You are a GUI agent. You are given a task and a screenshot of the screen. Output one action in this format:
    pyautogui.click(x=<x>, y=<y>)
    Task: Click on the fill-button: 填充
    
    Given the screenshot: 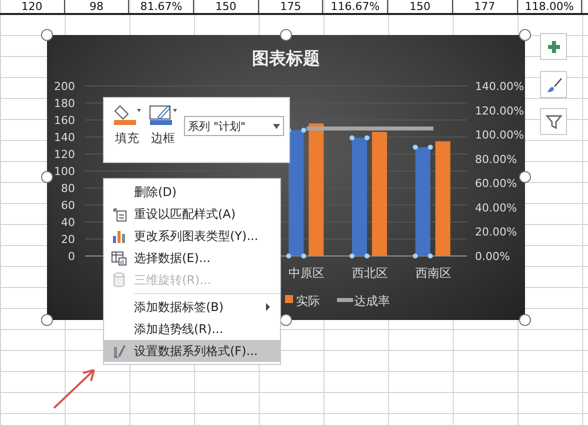 What is the action you would take?
    pyautogui.click(x=127, y=125)
    